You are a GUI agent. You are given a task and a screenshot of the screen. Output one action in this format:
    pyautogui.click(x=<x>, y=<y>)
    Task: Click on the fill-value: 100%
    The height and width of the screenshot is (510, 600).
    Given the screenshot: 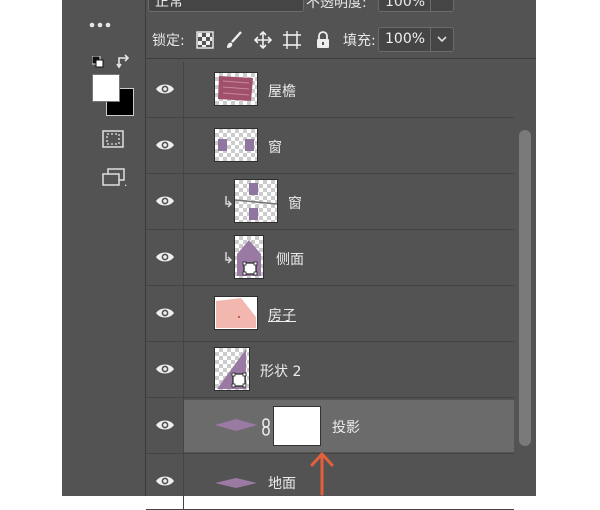 What is the action you would take?
    pyautogui.click(x=405, y=39)
    